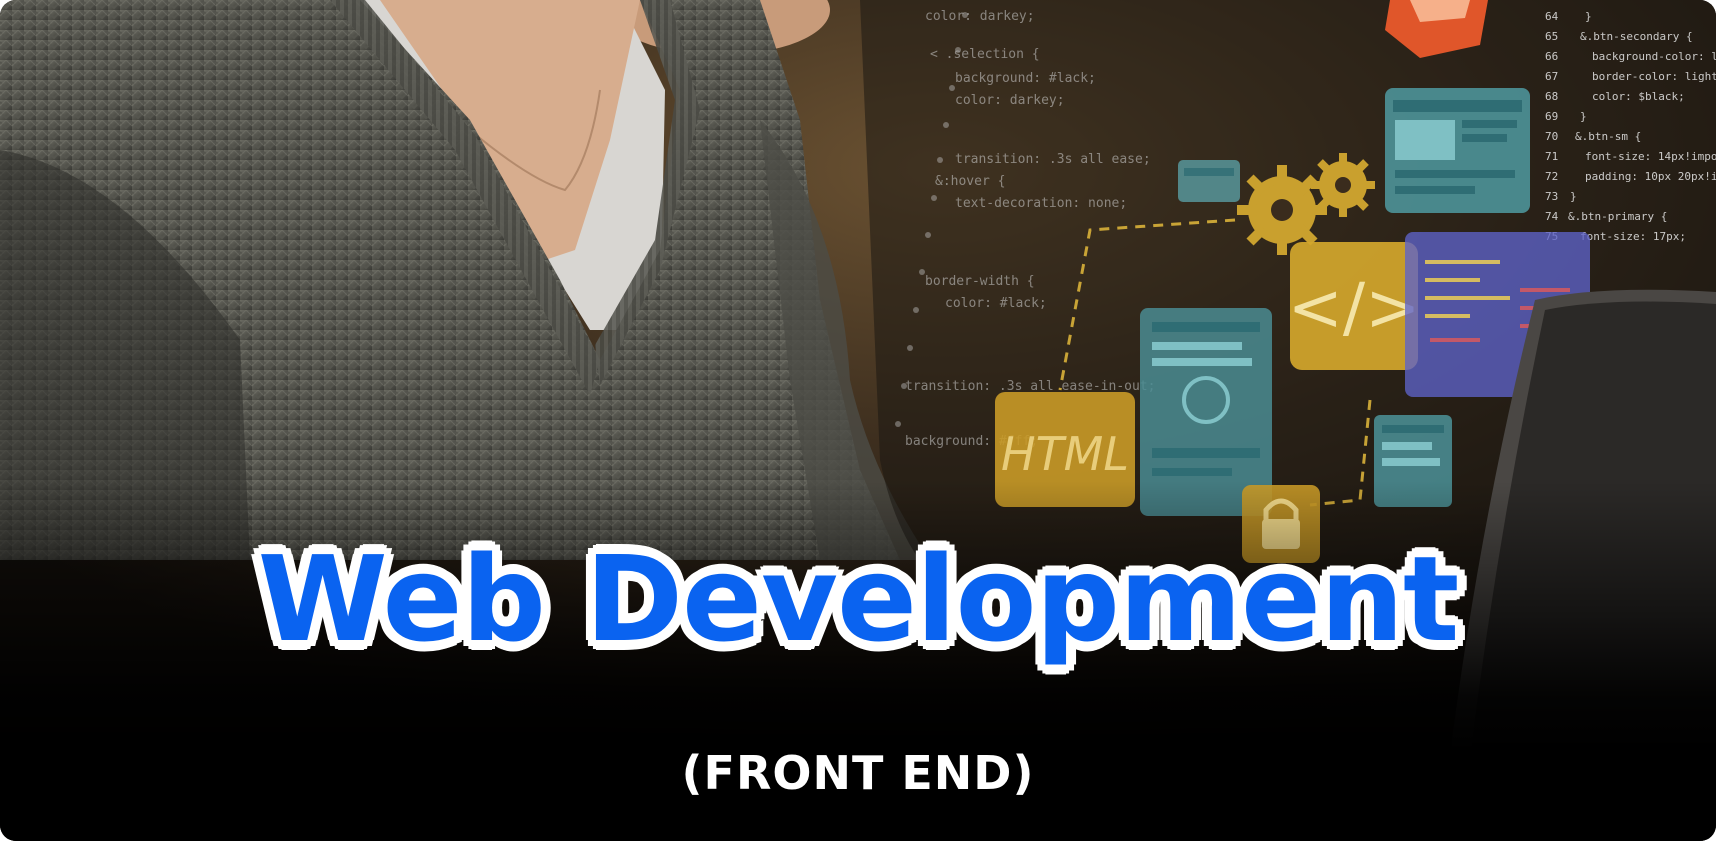 The width and height of the screenshot is (1716, 841). I want to click on svg-text: 73, so click(1551, 196).